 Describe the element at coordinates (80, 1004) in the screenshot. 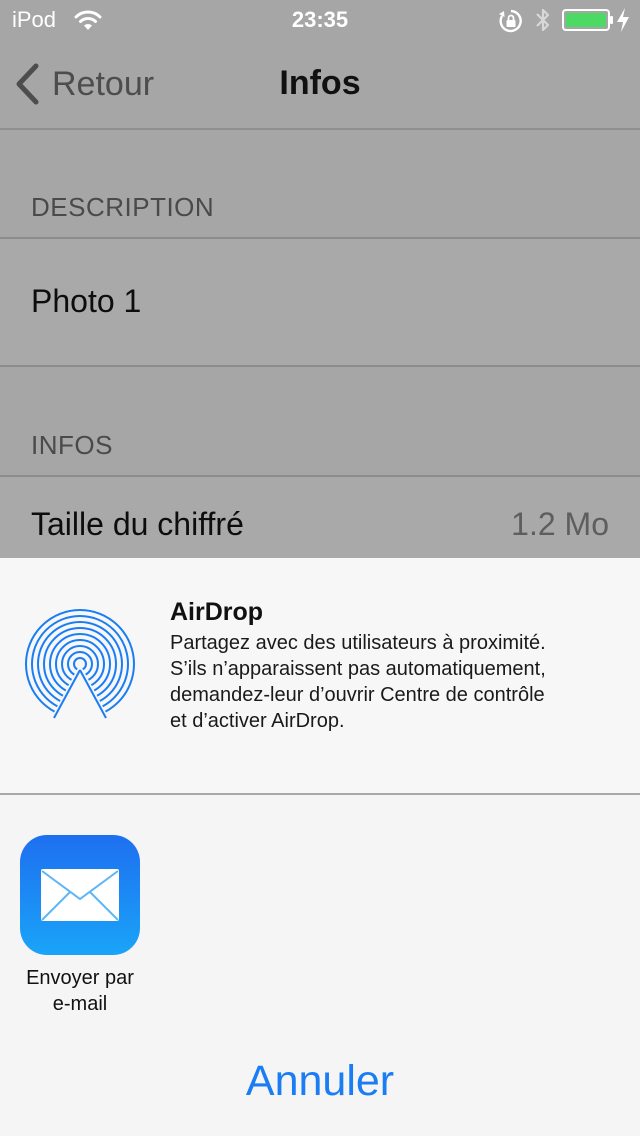

I see `mail-share-label-line: e-mail` at that location.